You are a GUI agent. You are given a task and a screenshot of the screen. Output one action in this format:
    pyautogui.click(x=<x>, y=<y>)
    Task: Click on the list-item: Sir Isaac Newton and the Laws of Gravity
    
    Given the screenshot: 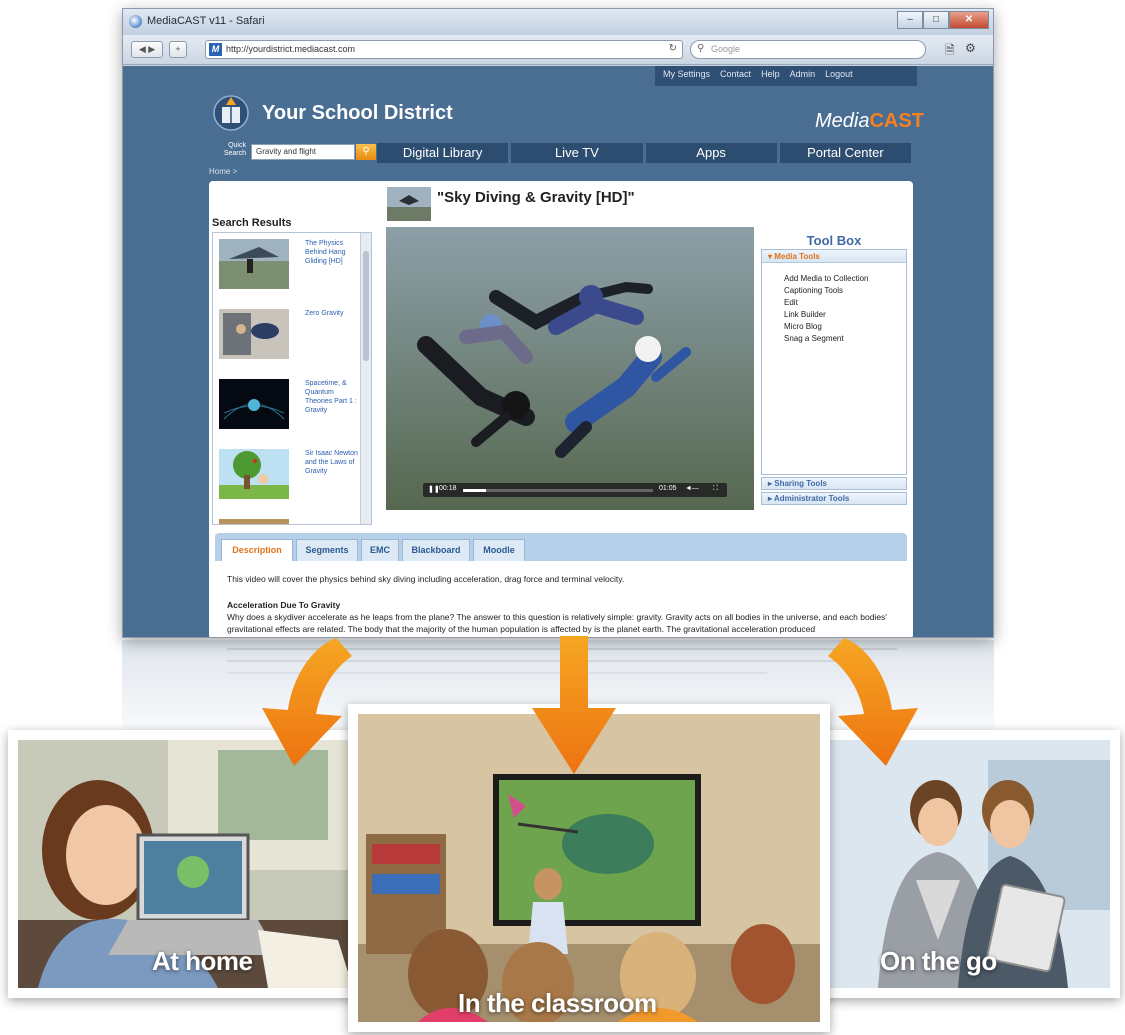 What is the action you would take?
    pyautogui.click(x=287, y=478)
    